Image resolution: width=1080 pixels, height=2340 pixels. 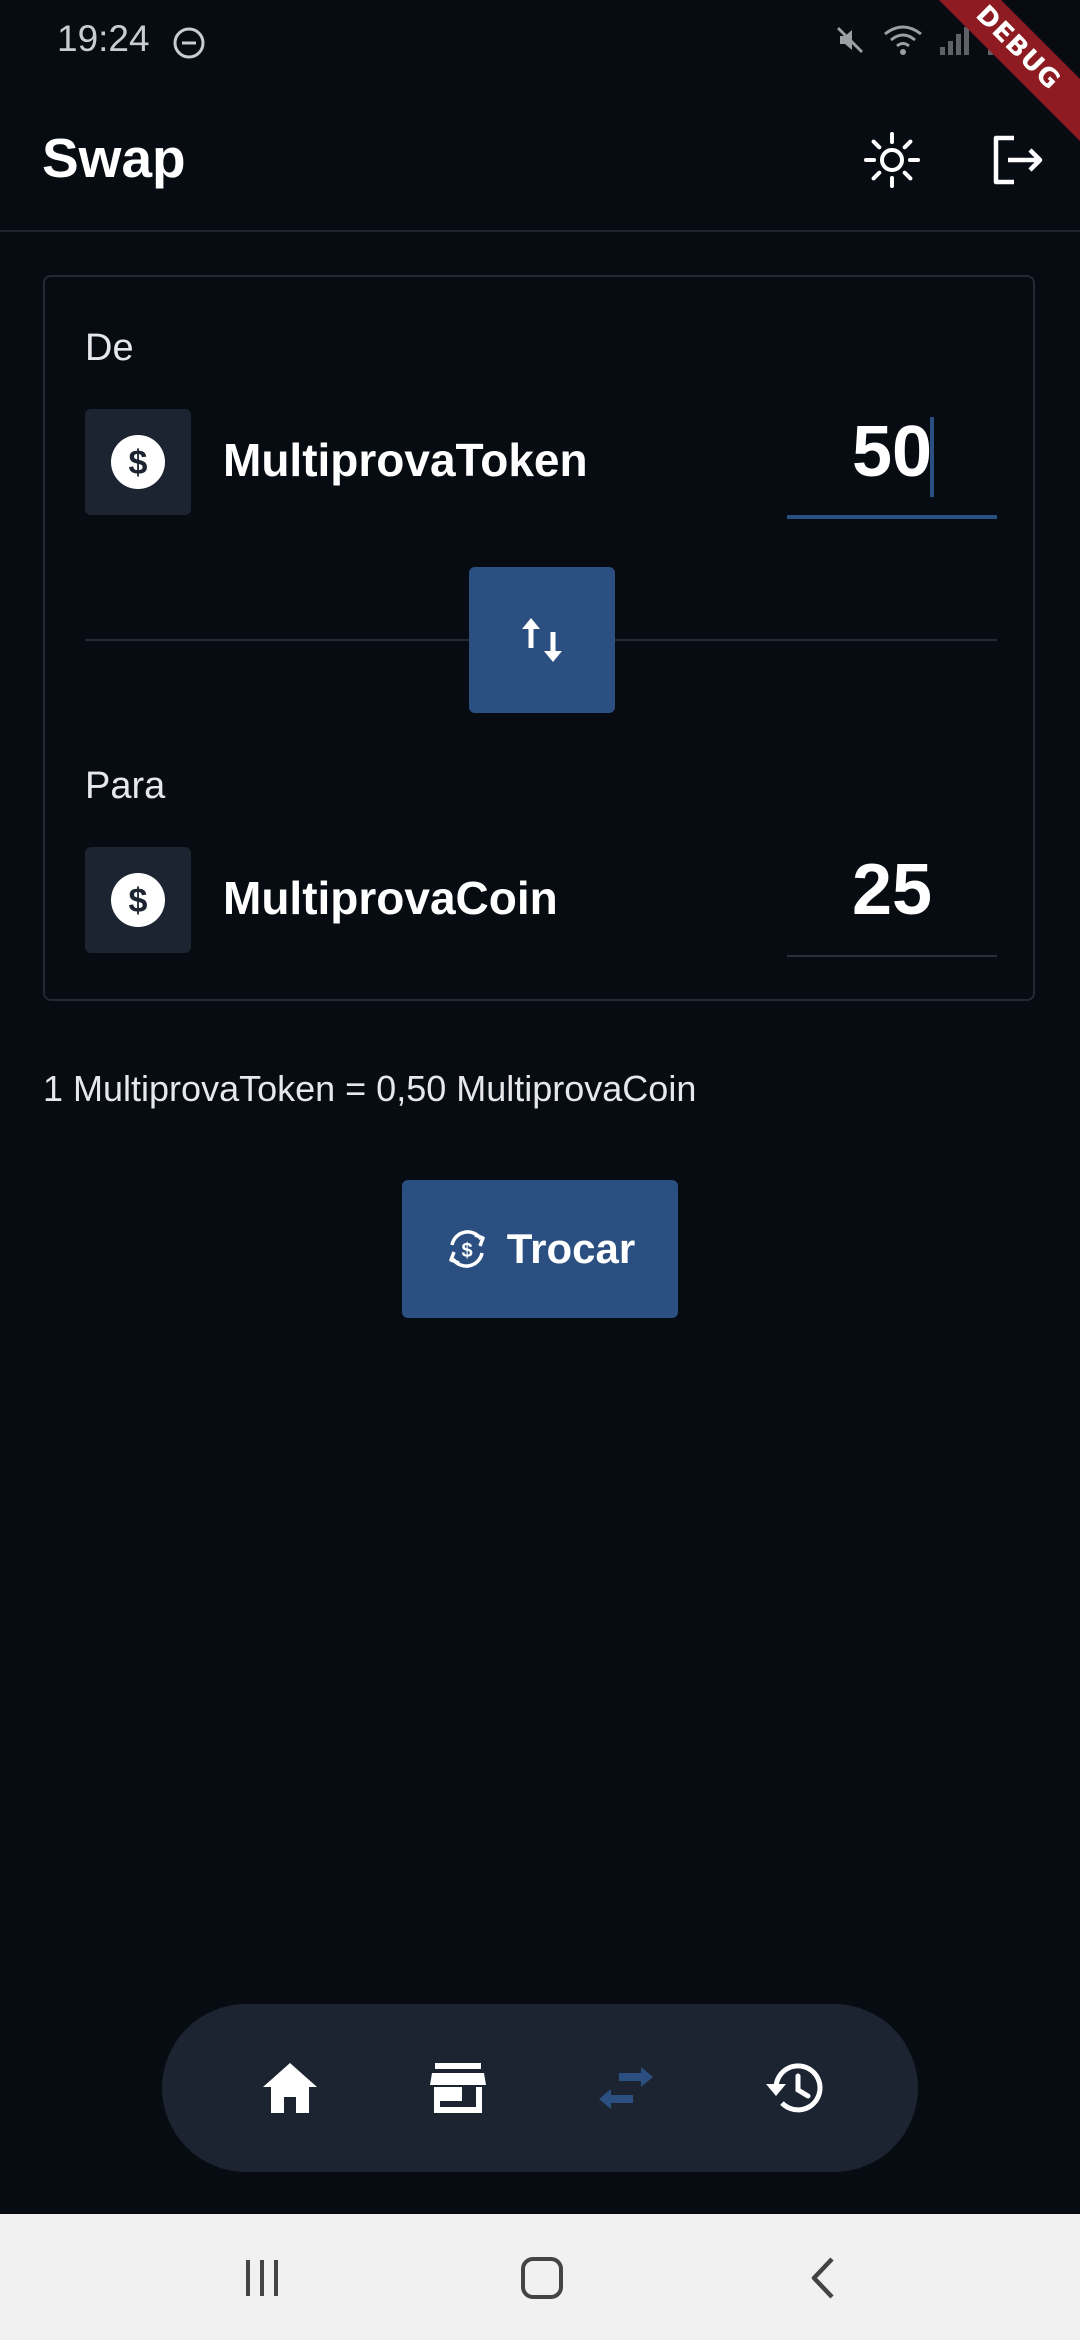 I want to click on store-icon, so click(x=458, y=2088).